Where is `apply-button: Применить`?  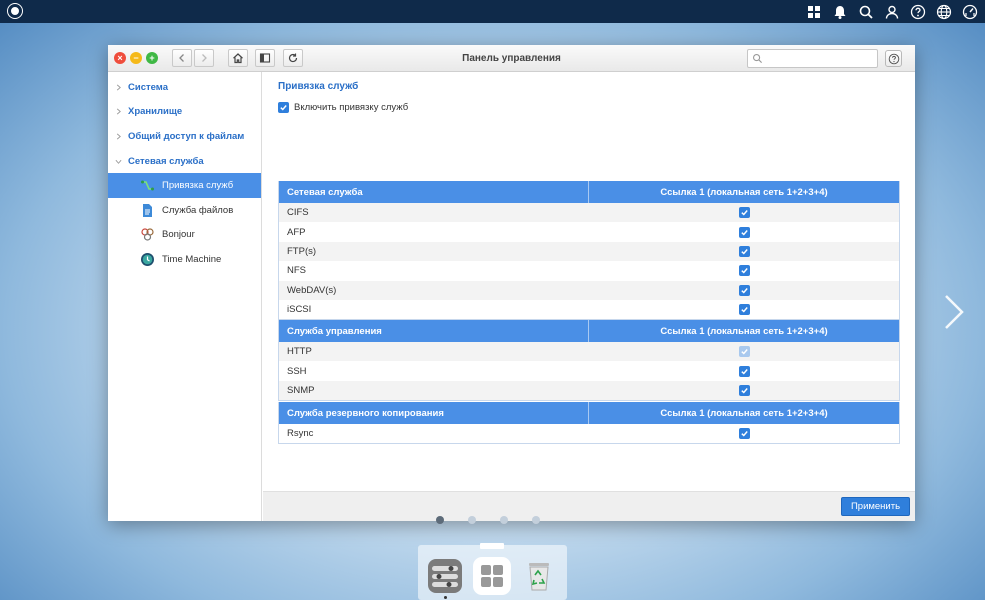
apply-button: Применить is located at coordinates (875, 506).